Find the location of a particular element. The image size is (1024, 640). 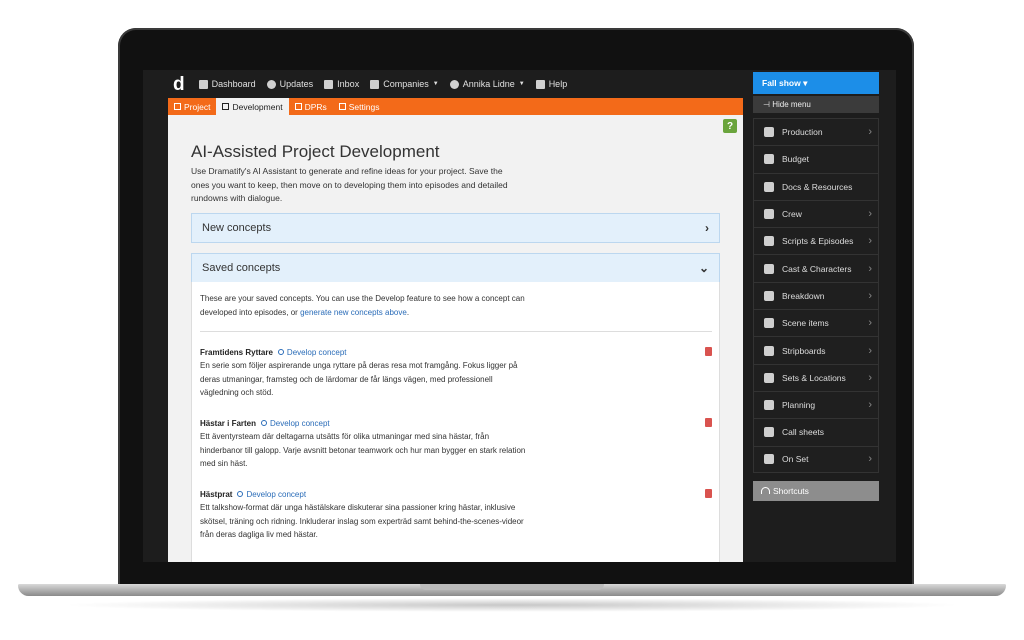

stripboard-icon is located at coordinates (769, 350).